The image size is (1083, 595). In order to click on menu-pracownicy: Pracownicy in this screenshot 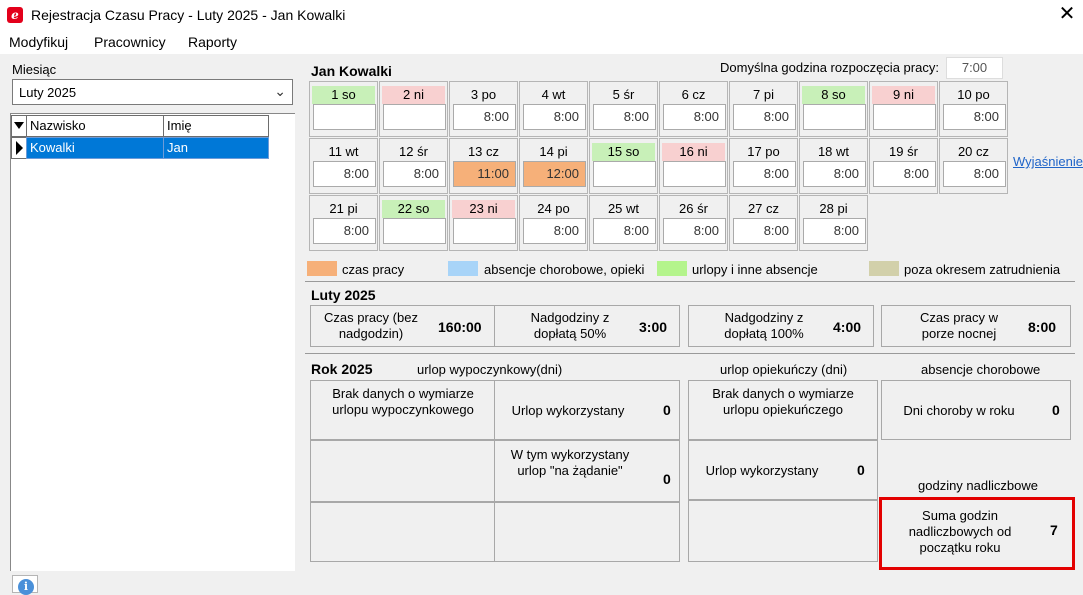, I will do `click(130, 42)`.